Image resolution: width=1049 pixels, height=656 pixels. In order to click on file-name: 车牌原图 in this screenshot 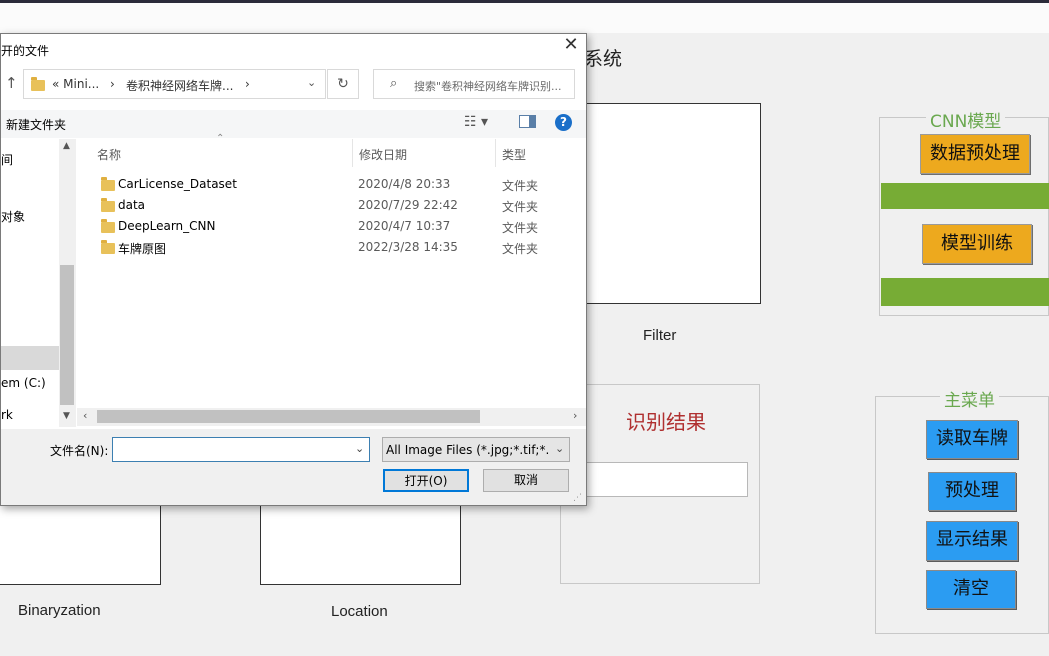, I will do `click(142, 248)`.